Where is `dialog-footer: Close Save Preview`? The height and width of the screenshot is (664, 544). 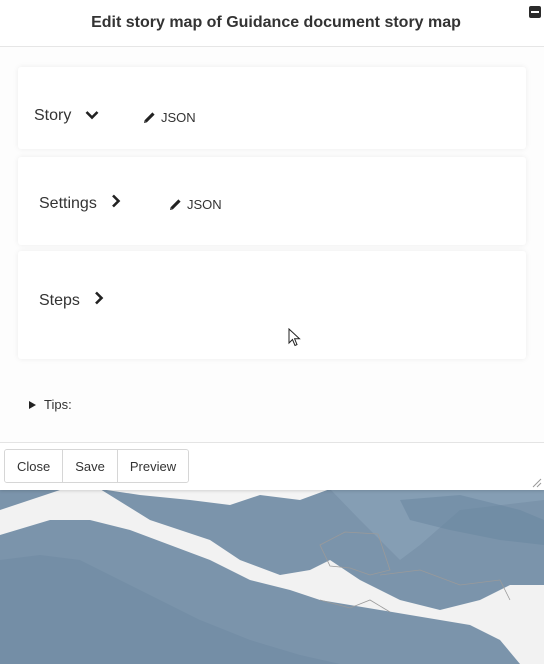
dialog-footer: Close Save Preview is located at coordinates (272, 466).